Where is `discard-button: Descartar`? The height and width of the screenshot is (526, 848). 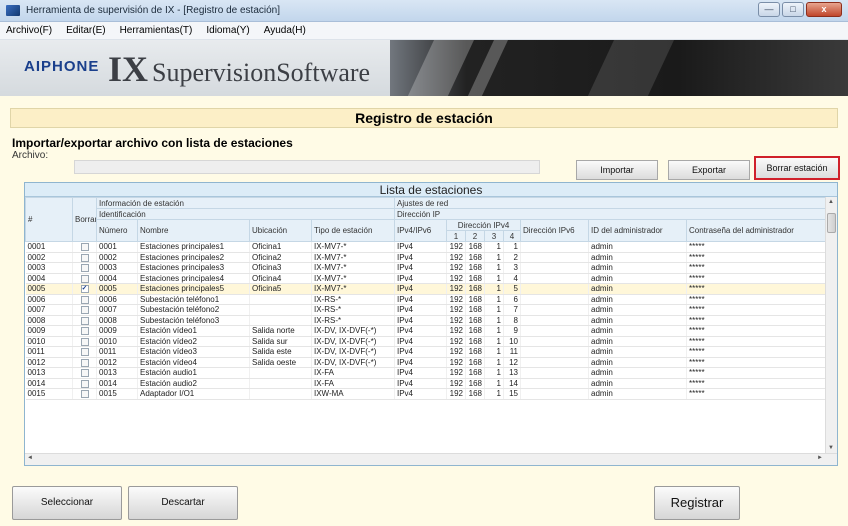 discard-button: Descartar is located at coordinates (183, 503).